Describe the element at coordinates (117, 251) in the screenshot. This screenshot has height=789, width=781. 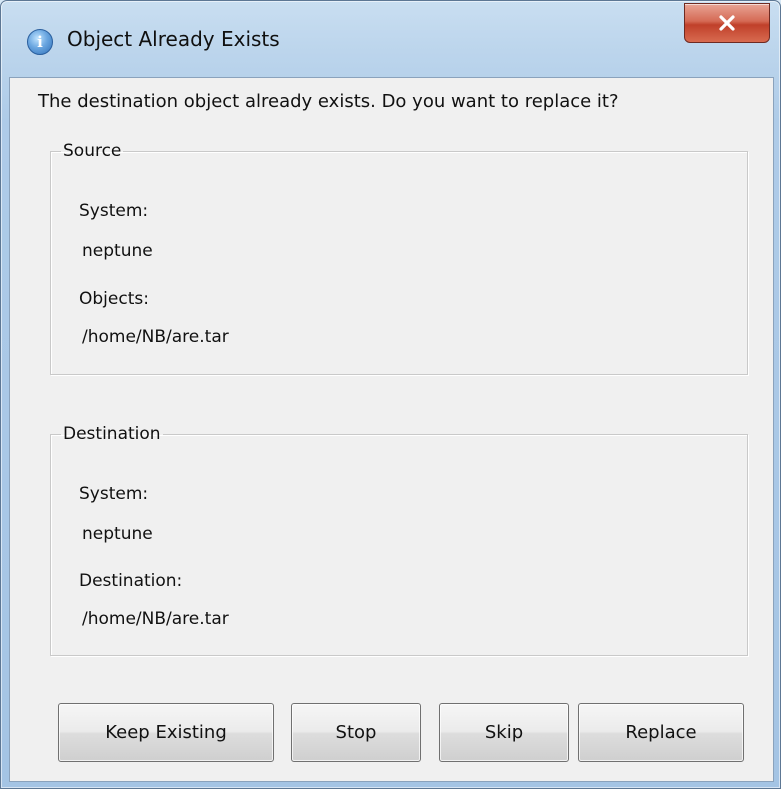
I see `source-system-value: neptune` at that location.